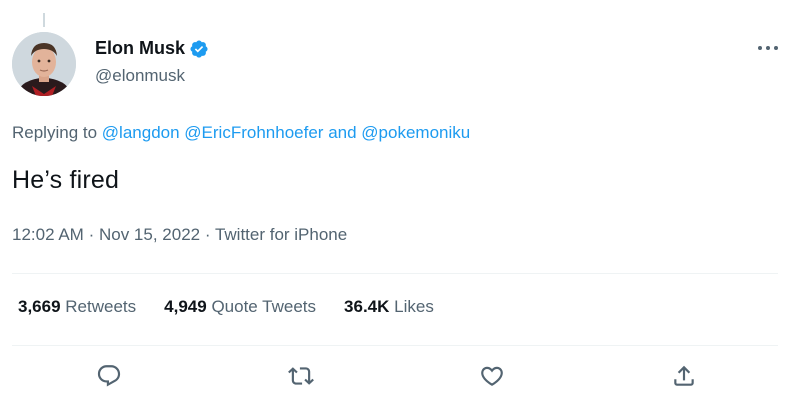 The height and width of the screenshot is (408, 800). What do you see at coordinates (185, 306) in the screenshot?
I see `stat-count: 4,949` at bounding box center [185, 306].